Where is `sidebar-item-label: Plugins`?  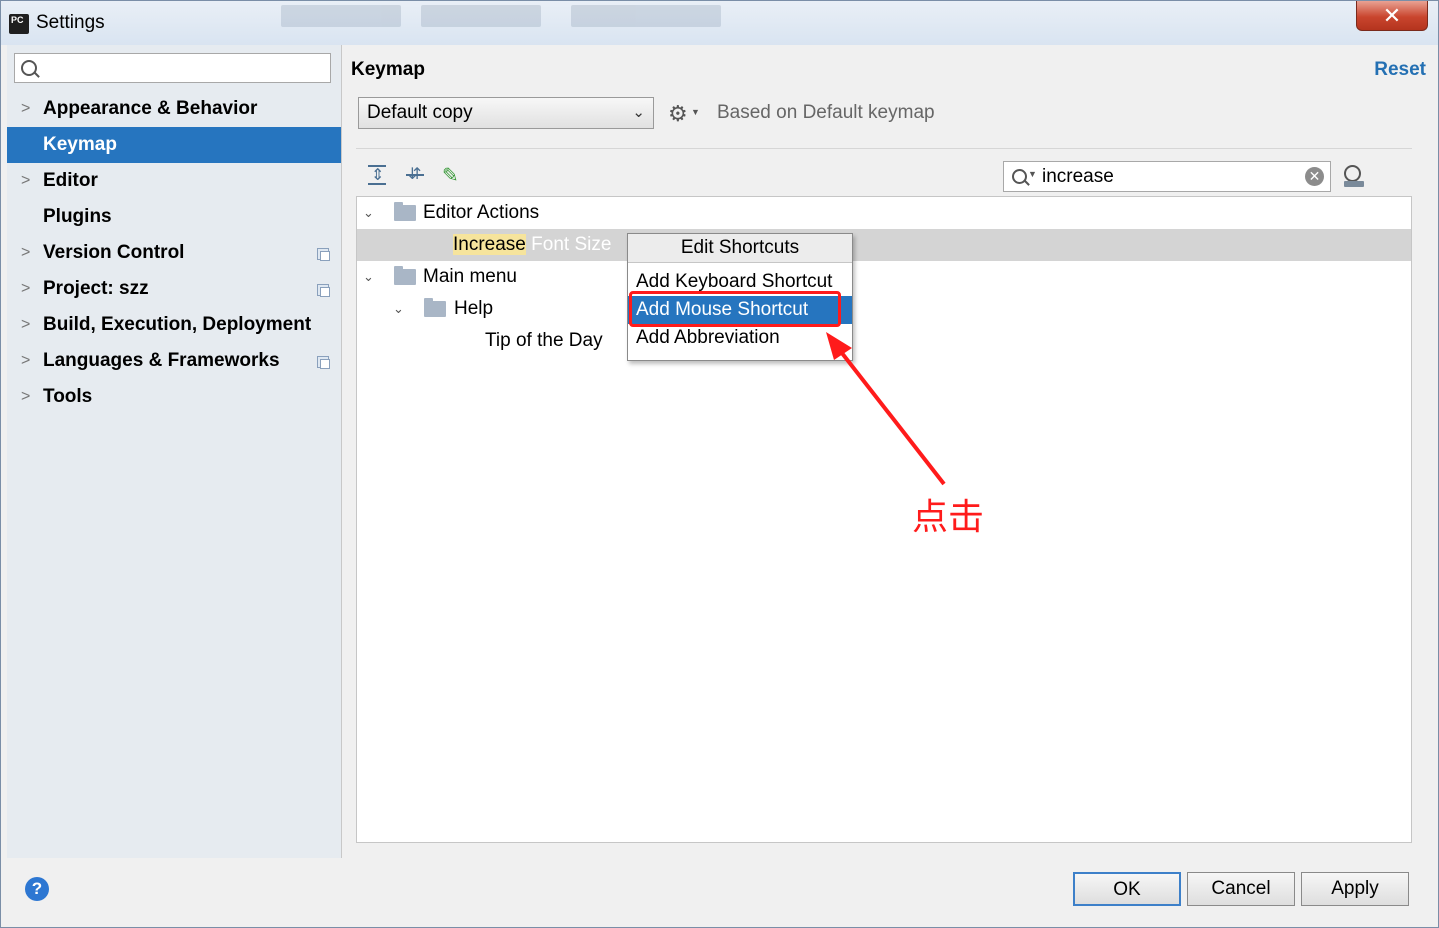 sidebar-item-label: Plugins is located at coordinates (77, 216).